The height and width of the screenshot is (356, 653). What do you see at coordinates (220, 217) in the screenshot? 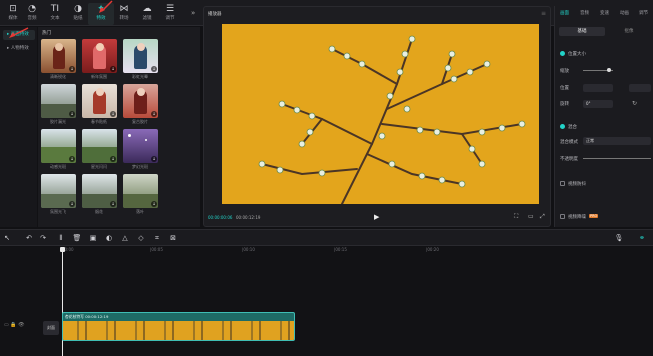
I see `current-time: 00:00:00:06` at bounding box center [220, 217].